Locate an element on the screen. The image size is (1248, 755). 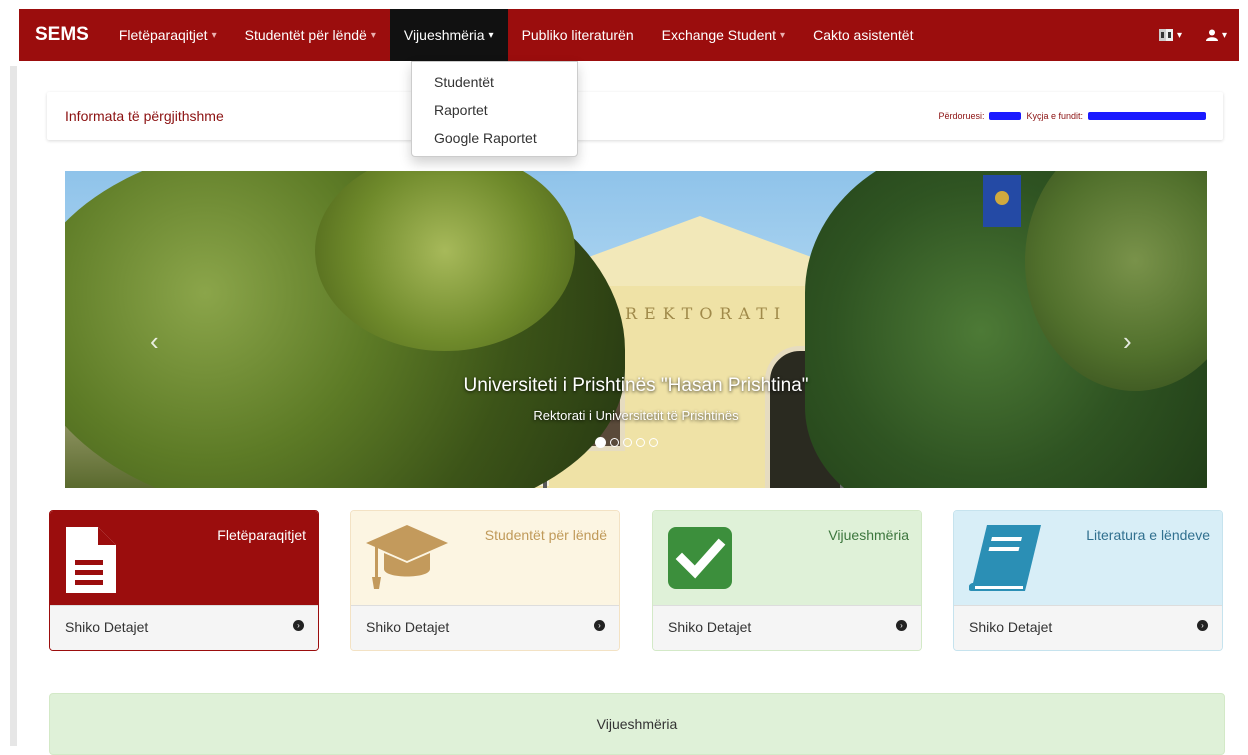
section-title: Vijueshmëria is located at coordinates (637, 724).